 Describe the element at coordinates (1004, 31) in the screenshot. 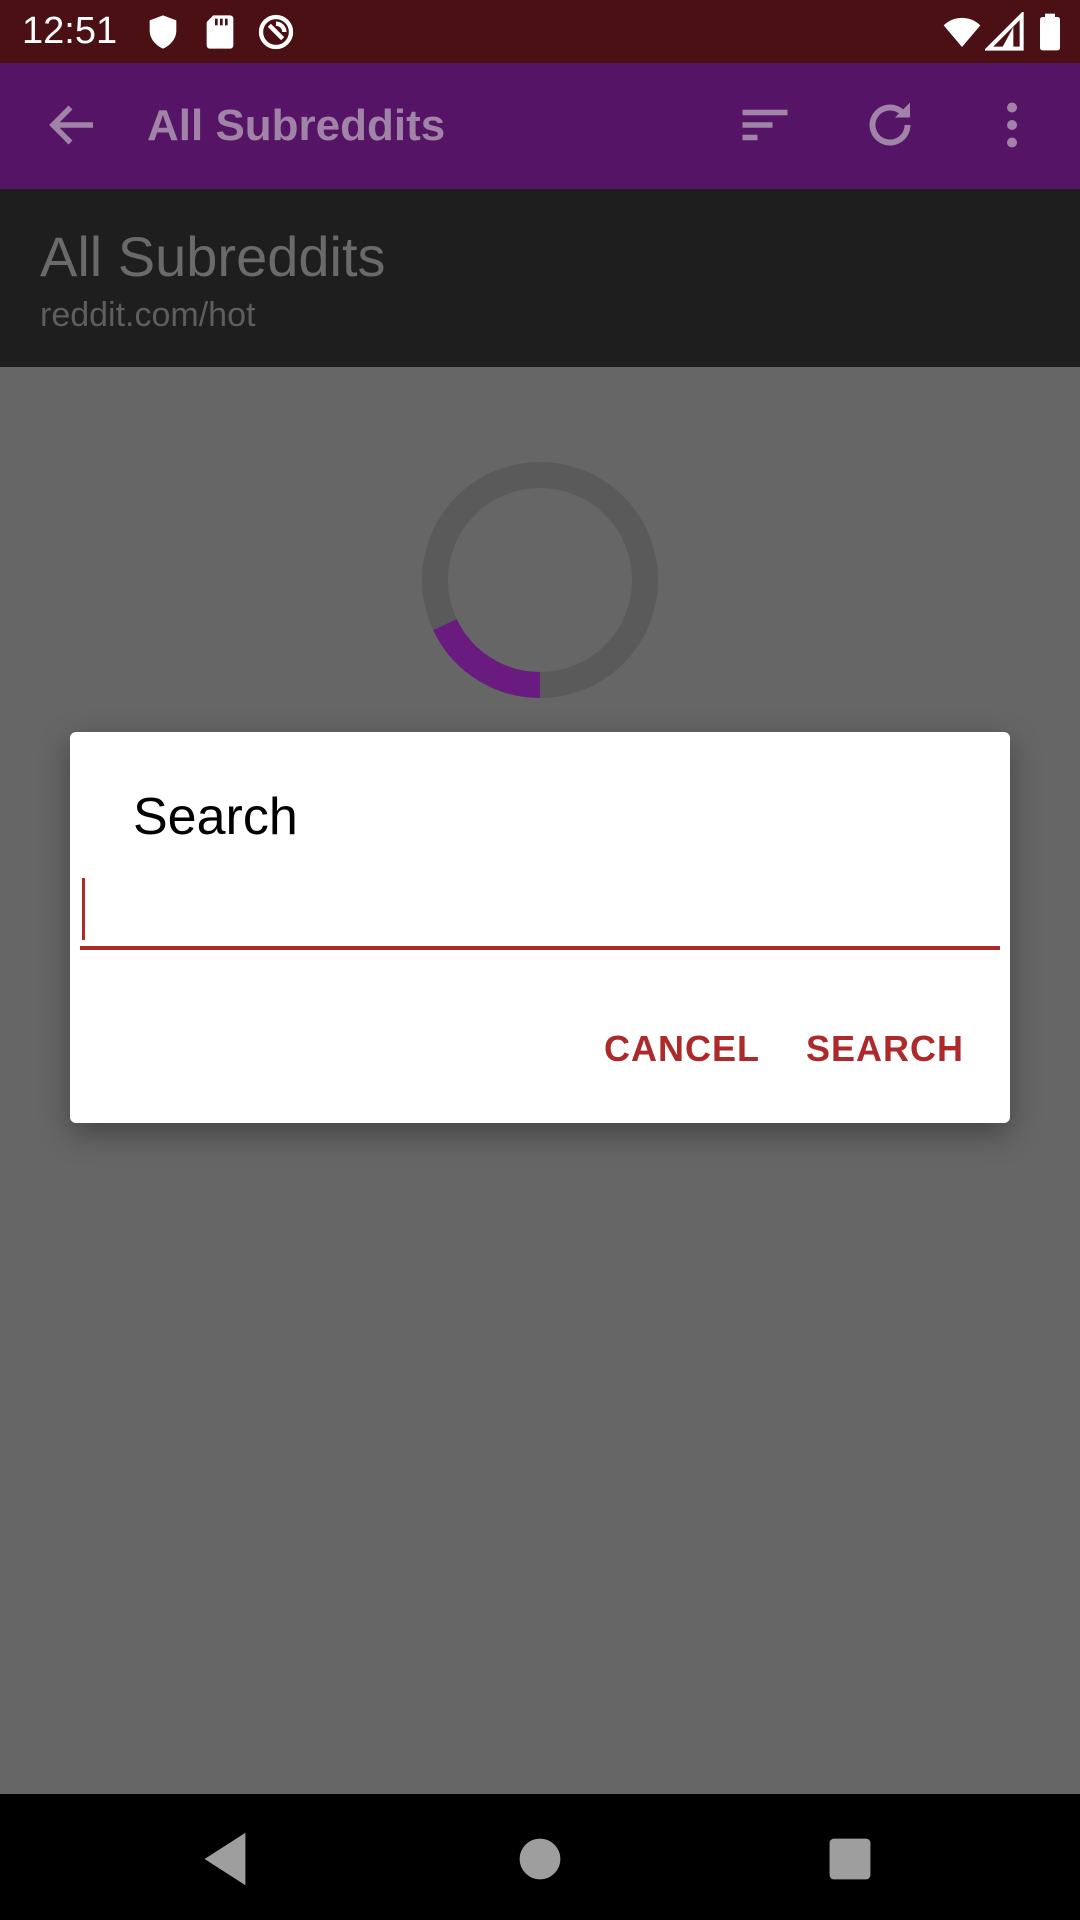

I see `signal-icon` at that location.